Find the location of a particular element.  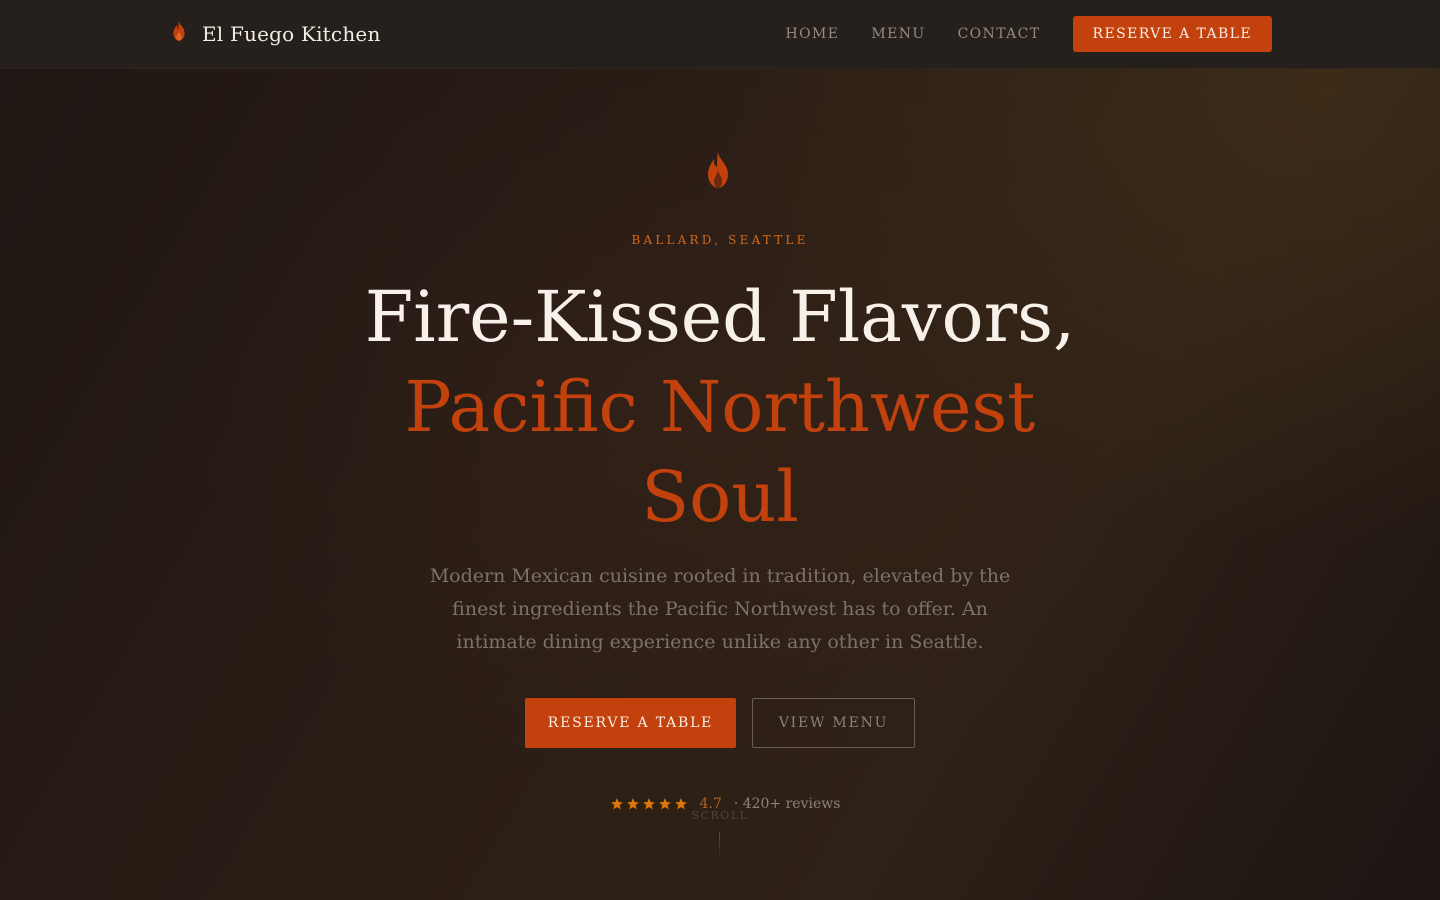

scroll-label: SCROLL is located at coordinates (720, 815).